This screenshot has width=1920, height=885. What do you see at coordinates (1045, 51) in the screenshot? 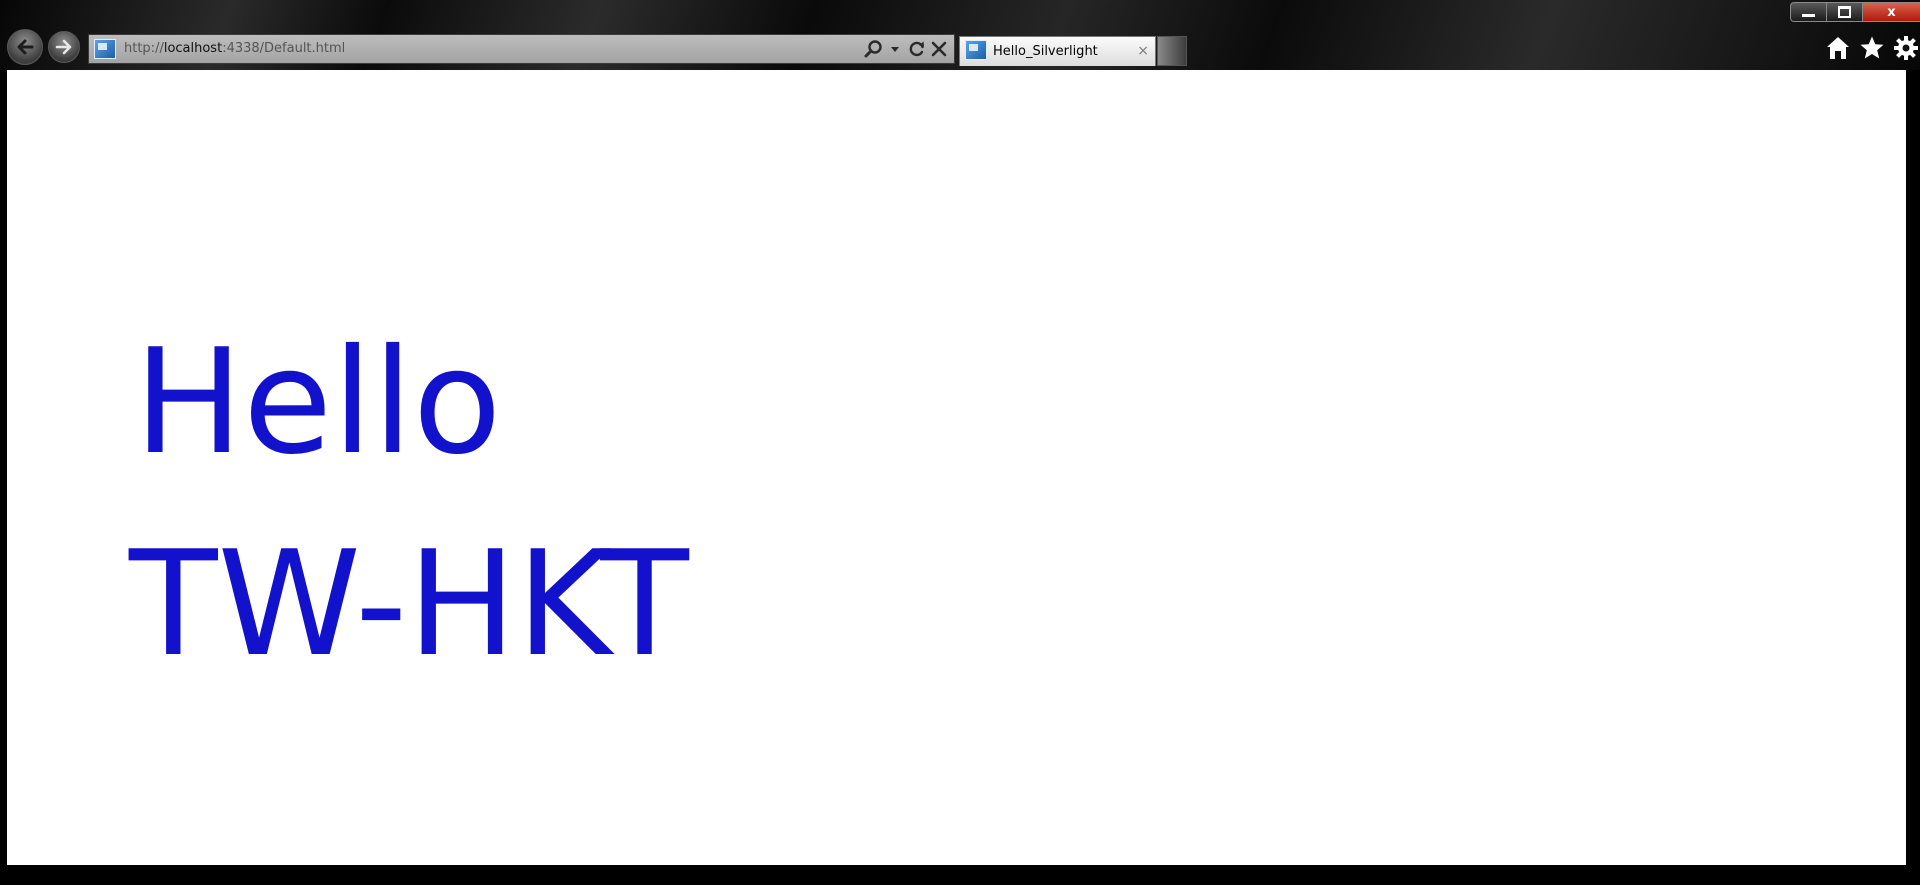
I see `tab-title: Hello_Silverlight` at bounding box center [1045, 51].